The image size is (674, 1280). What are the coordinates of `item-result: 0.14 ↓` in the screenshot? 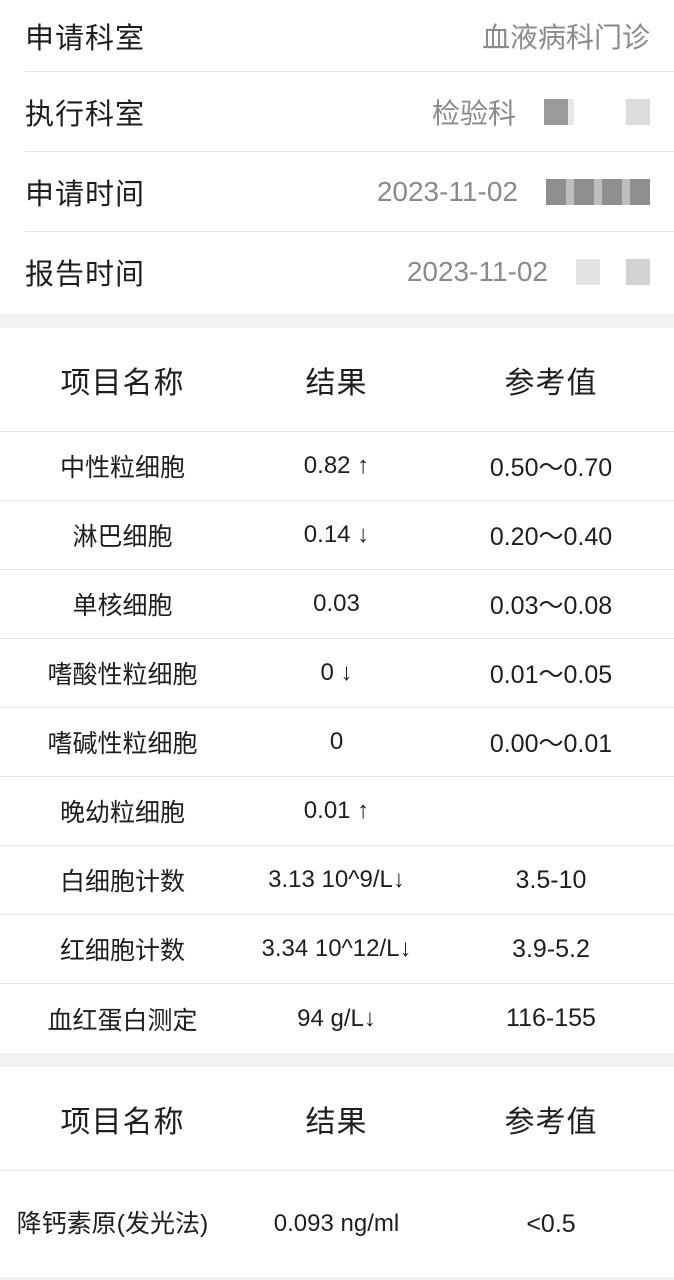 It's located at (336, 534).